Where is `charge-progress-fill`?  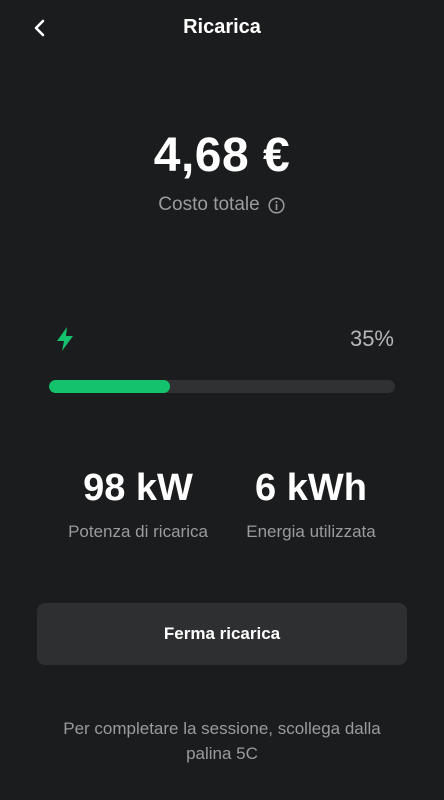
charge-progress-fill is located at coordinates (110, 386).